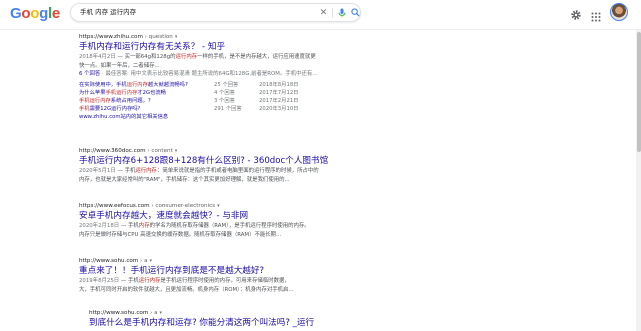 The height and width of the screenshot is (331, 641). What do you see at coordinates (159, 151) in the screenshot?
I see `url-path: › content` at bounding box center [159, 151].